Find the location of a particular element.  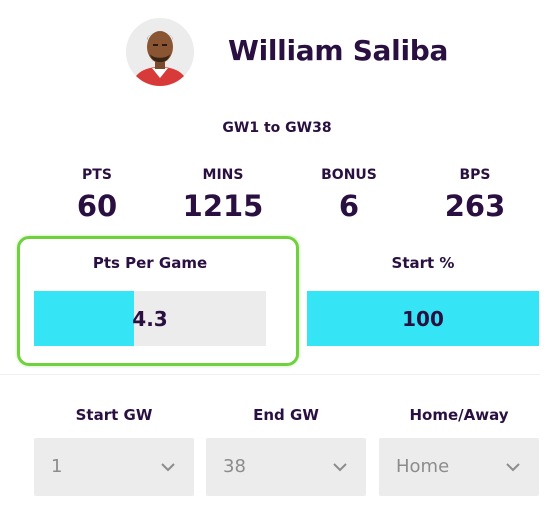

stat-pts: PTS 60 is located at coordinates (97, 193).